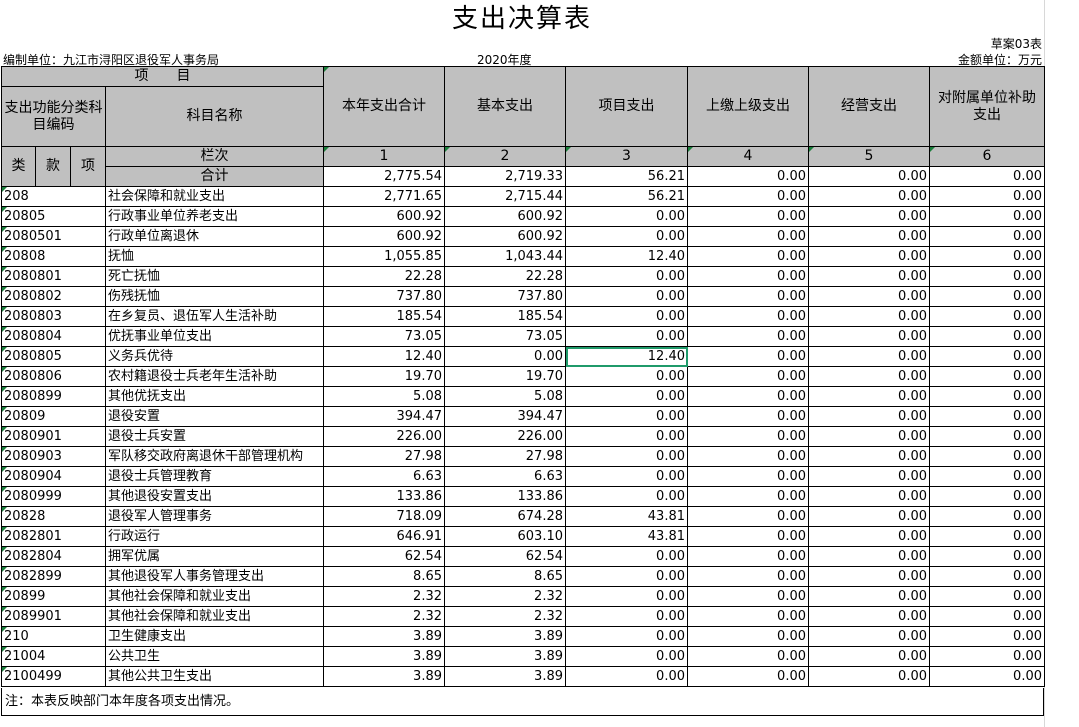  What do you see at coordinates (214, 656) in the screenshot?
I see `row-name-cell: 公共卫生` at bounding box center [214, 656].